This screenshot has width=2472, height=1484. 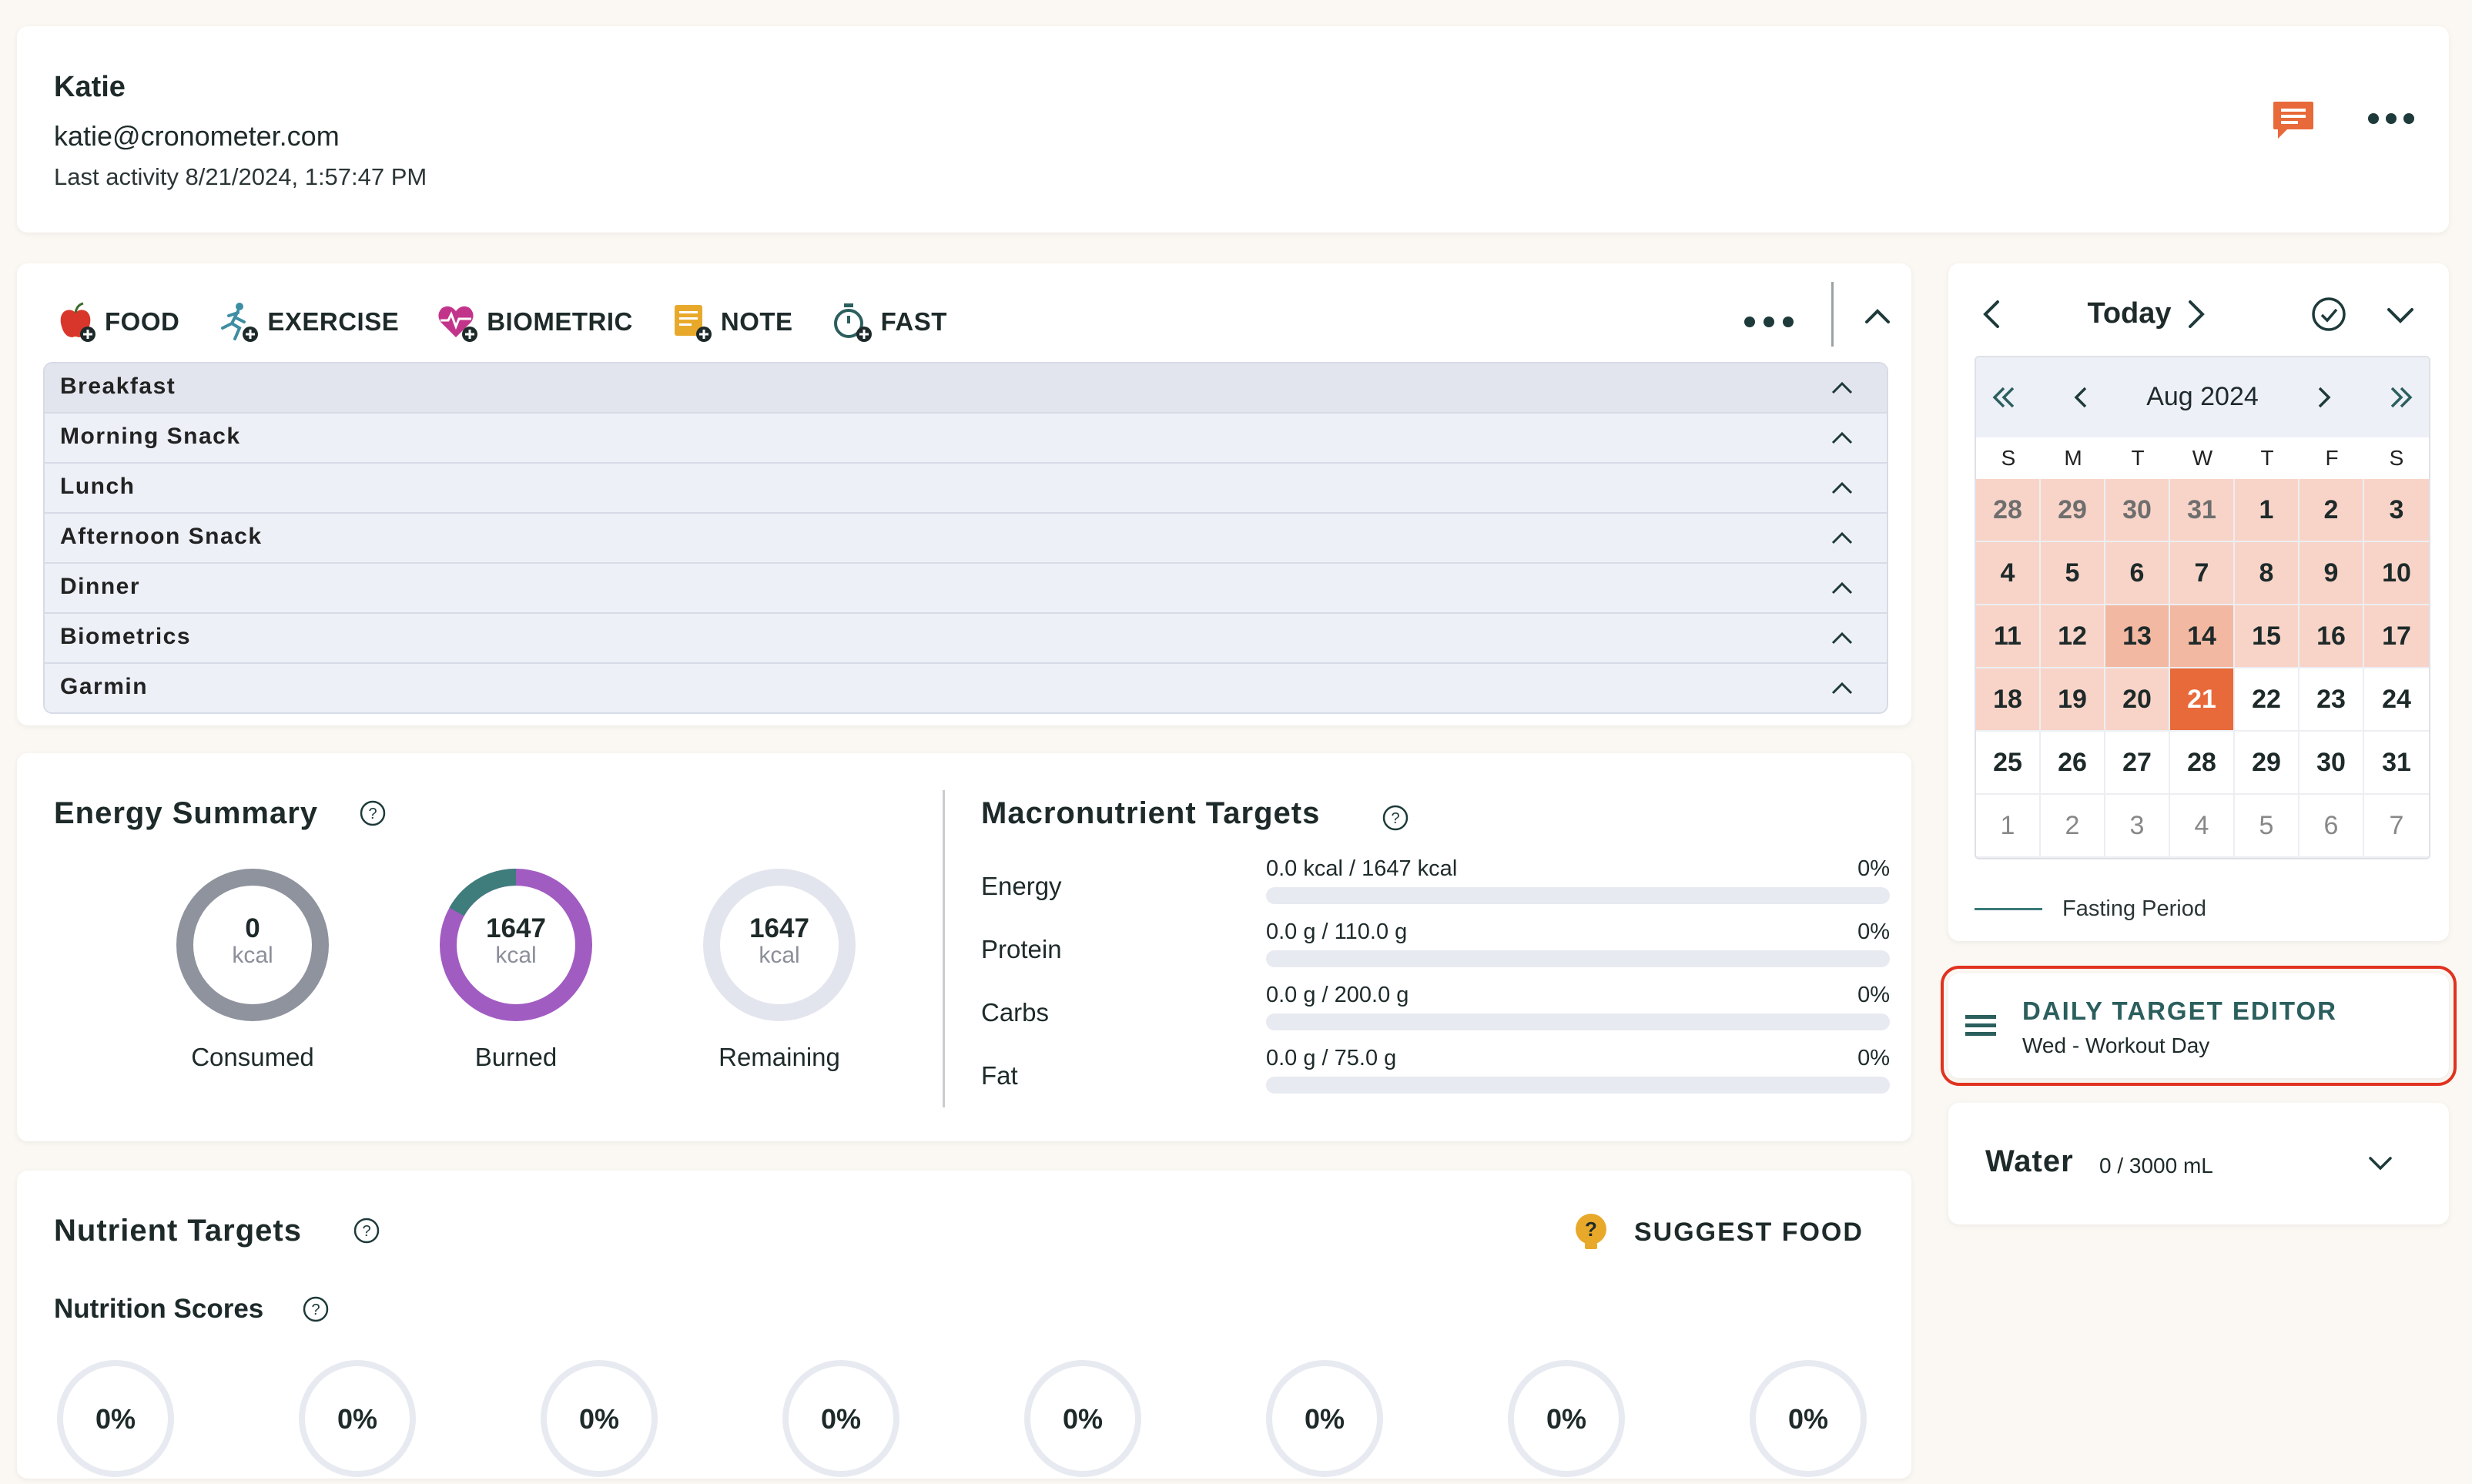 I want to click on weekday-label: M, so click(x=2073, y=458).